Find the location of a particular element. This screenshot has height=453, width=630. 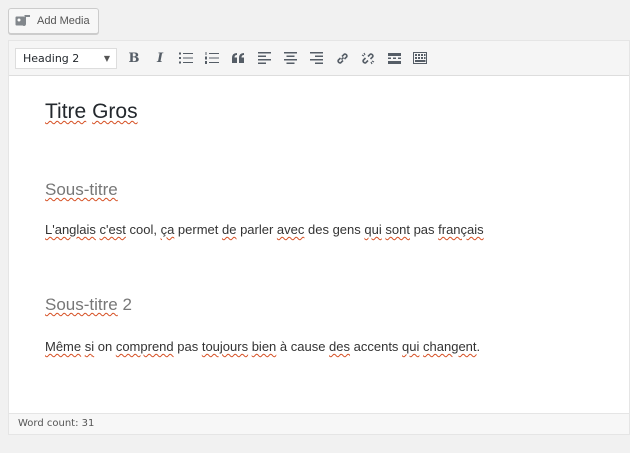

read-more-button is located at coordinates (394, 58).